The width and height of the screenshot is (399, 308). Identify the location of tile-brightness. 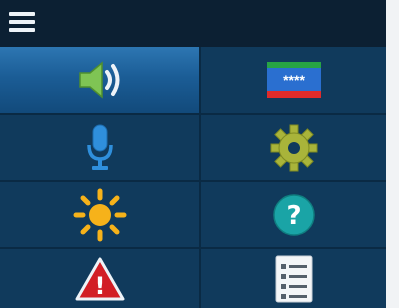
(99, 214).